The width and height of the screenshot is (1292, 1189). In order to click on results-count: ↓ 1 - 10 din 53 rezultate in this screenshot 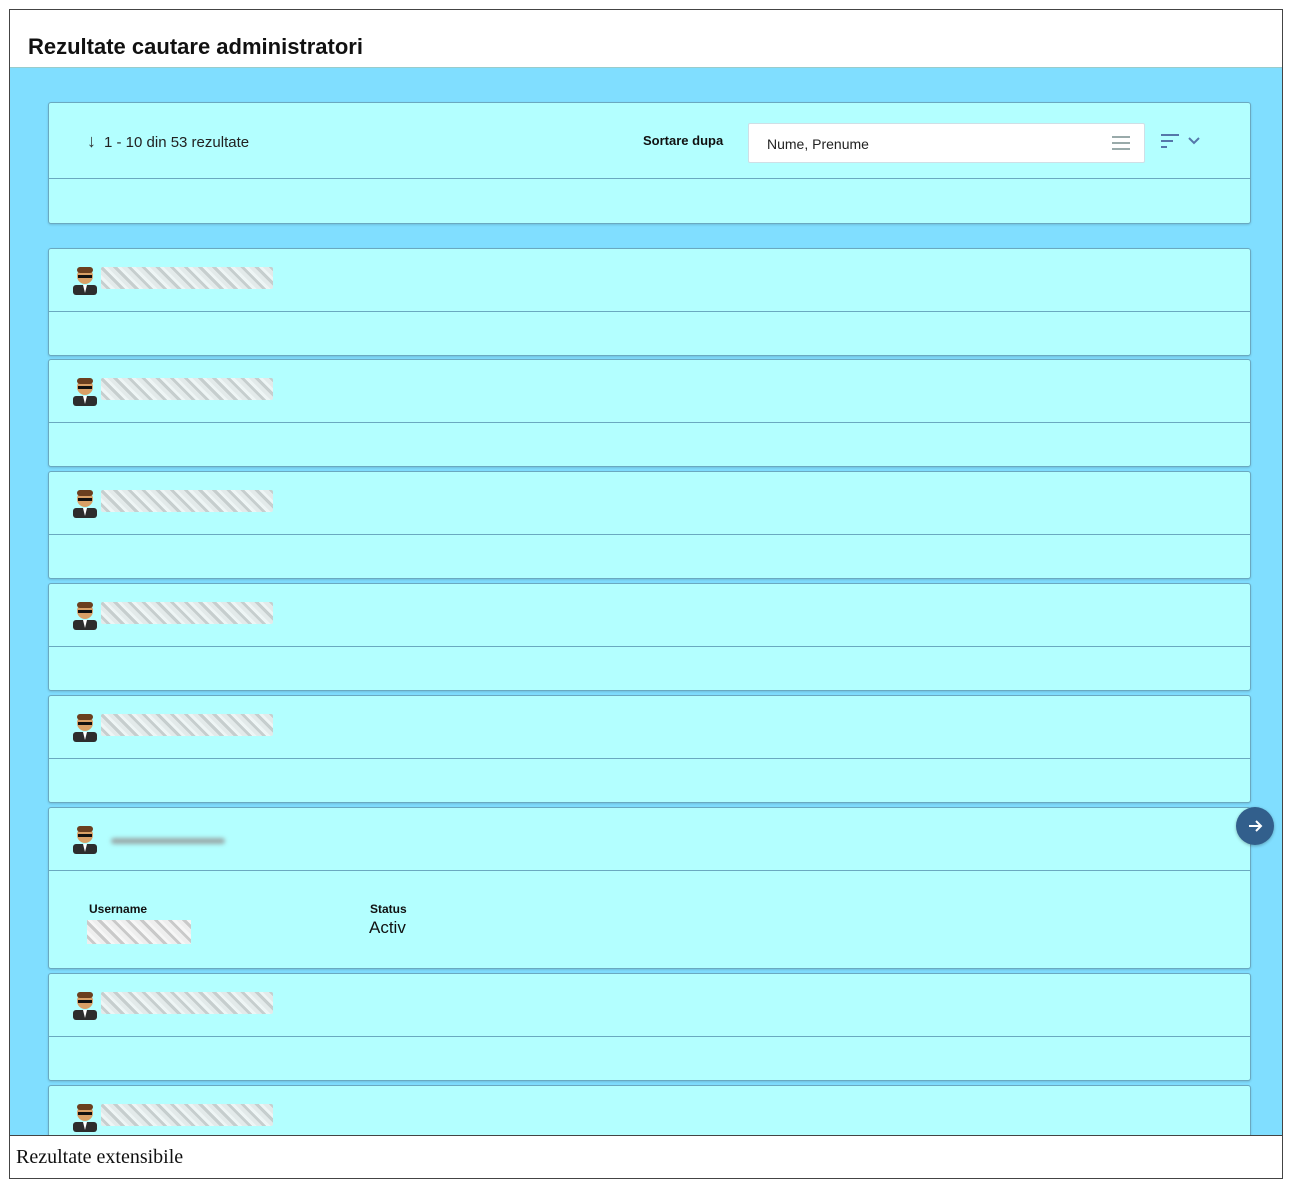, I will do `click(168, 141)`.